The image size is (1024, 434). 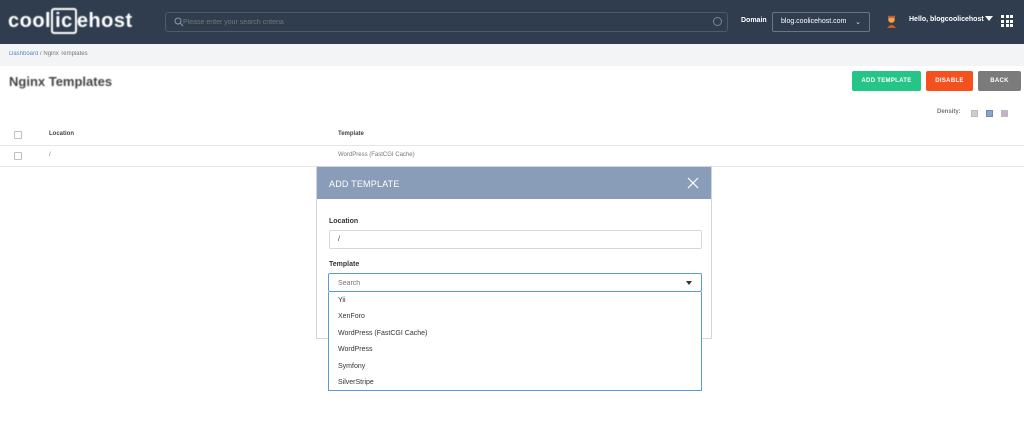 I want to click on breadcrumb-current: Nginx Templates, so click(x=65, y=54).